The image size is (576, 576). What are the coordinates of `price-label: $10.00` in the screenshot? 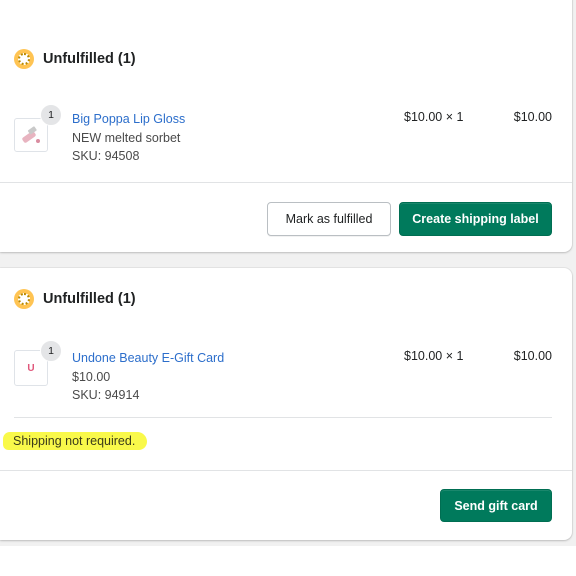 It's located at (91, 376).